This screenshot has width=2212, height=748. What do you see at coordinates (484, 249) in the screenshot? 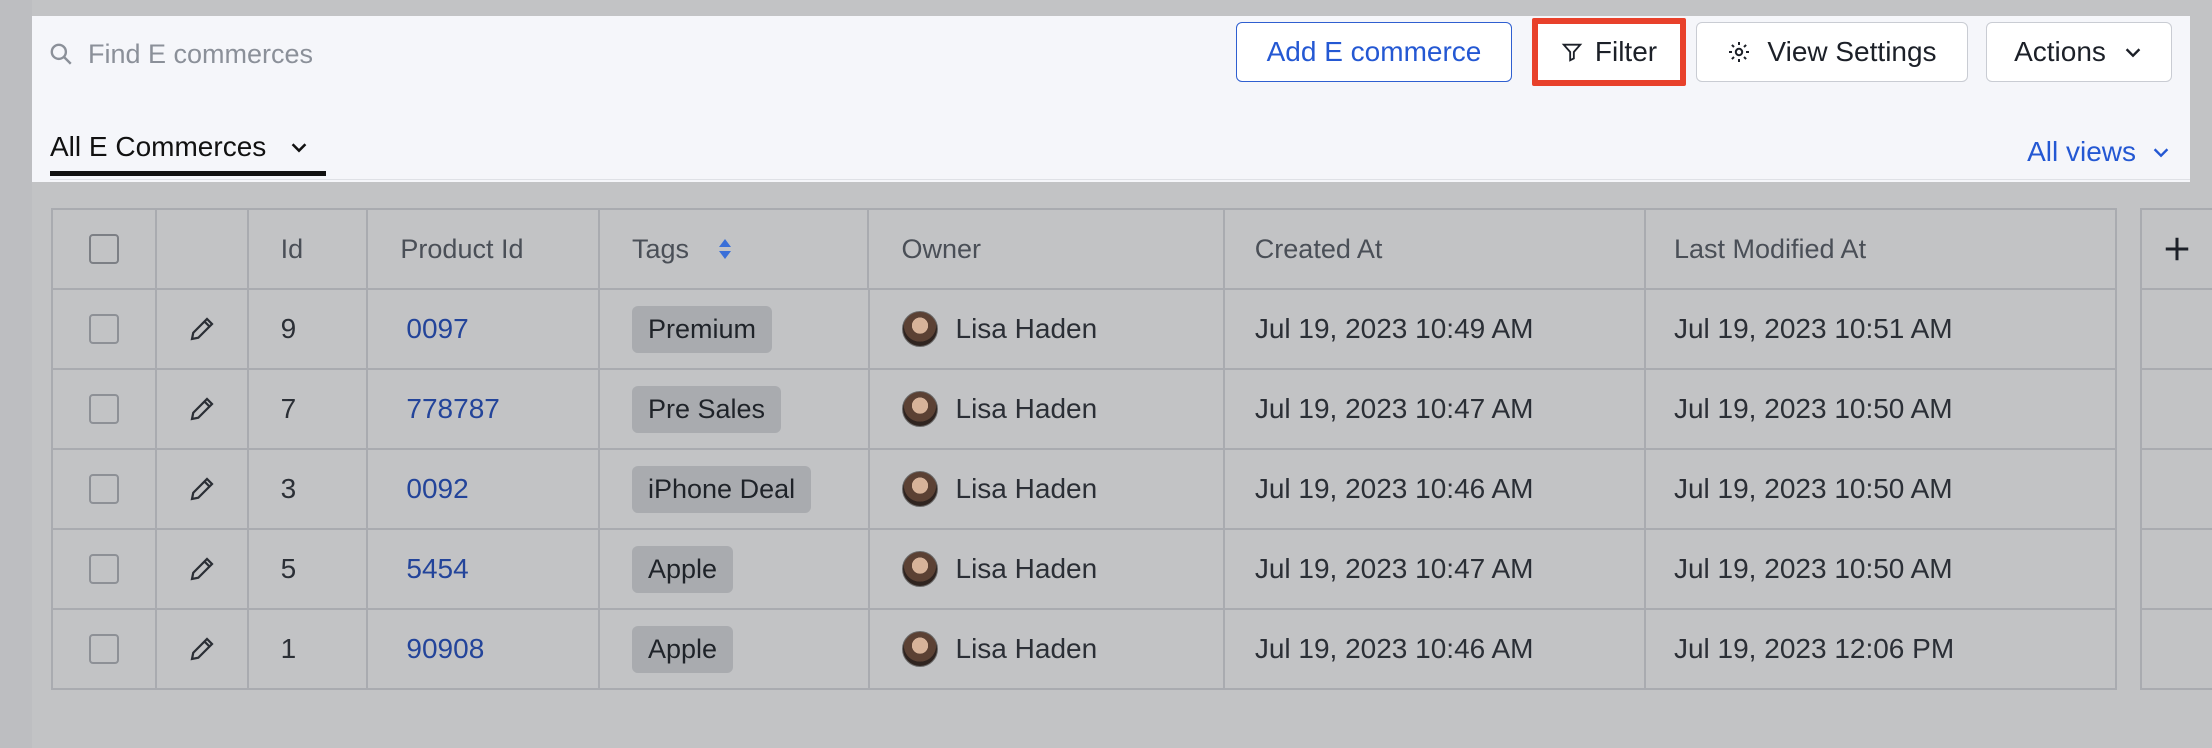
I see `column-header-product-id: Product Id` at bounding box center [484, 249].